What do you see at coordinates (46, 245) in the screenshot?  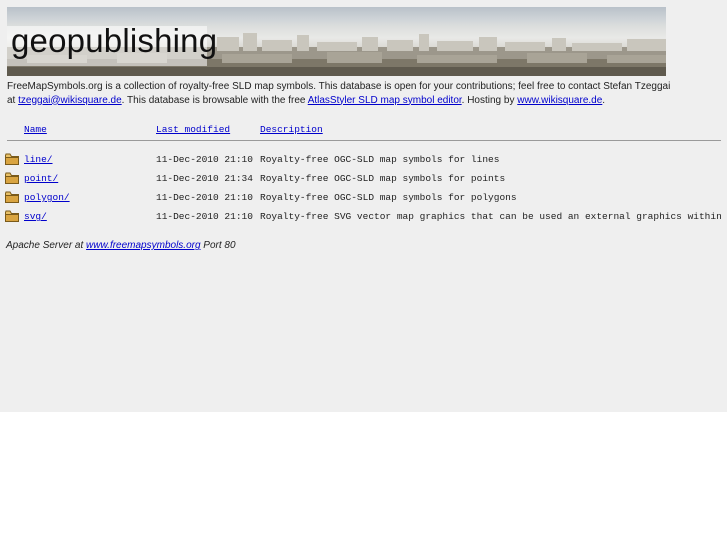 I see `footer-prefix: Apache Server at` at bounding box center [46, 245].